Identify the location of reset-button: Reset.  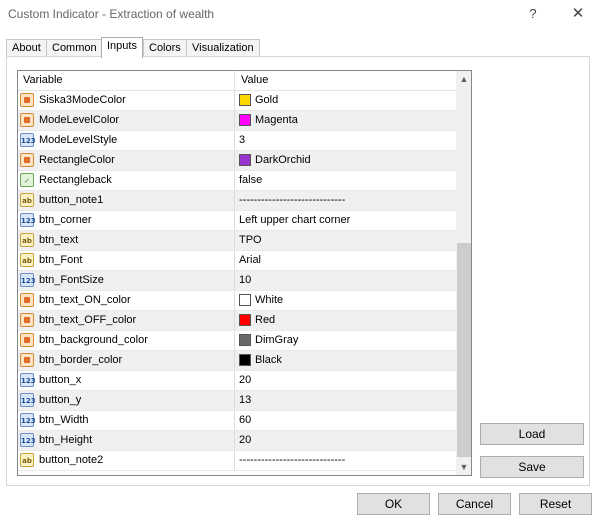
(555, 504).